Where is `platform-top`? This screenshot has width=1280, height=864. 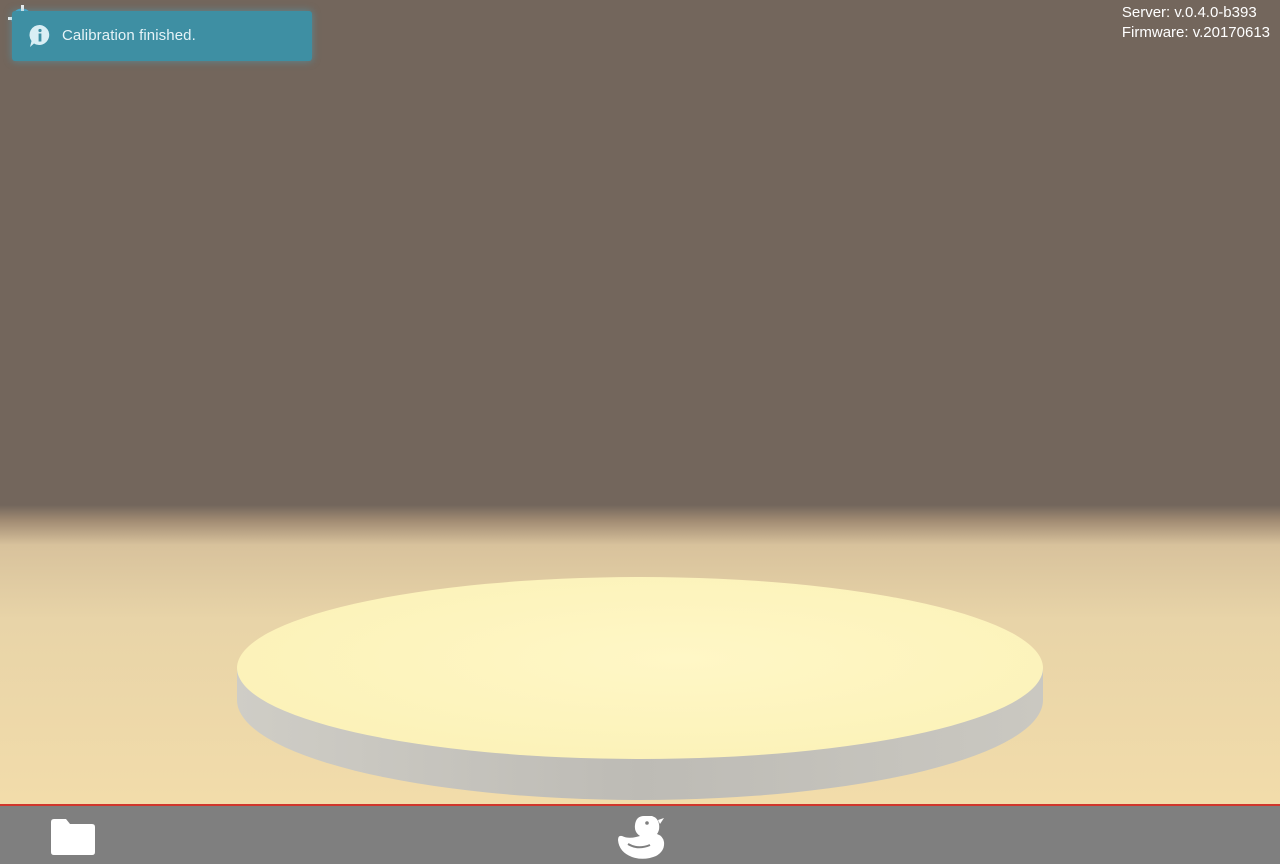 platform-top is located at coordinates (640, 668).